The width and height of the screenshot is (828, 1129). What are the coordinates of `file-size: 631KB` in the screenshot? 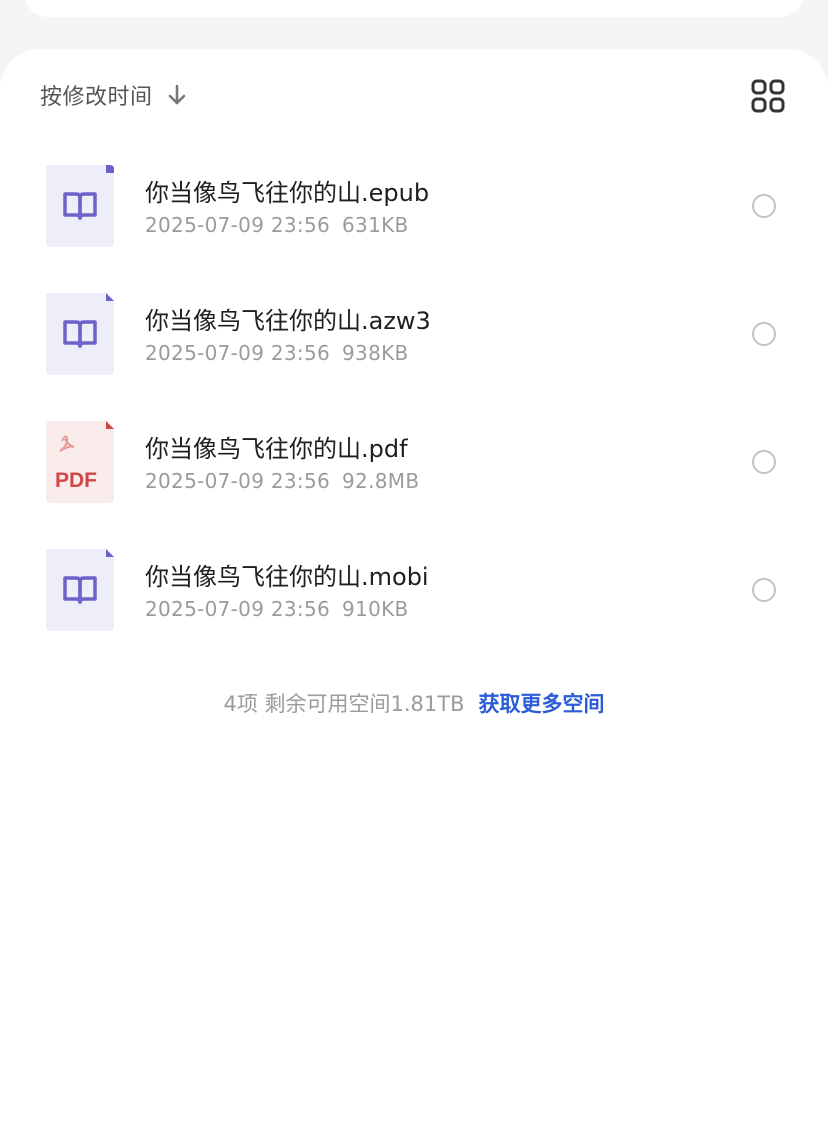 It's located at (375, 225).